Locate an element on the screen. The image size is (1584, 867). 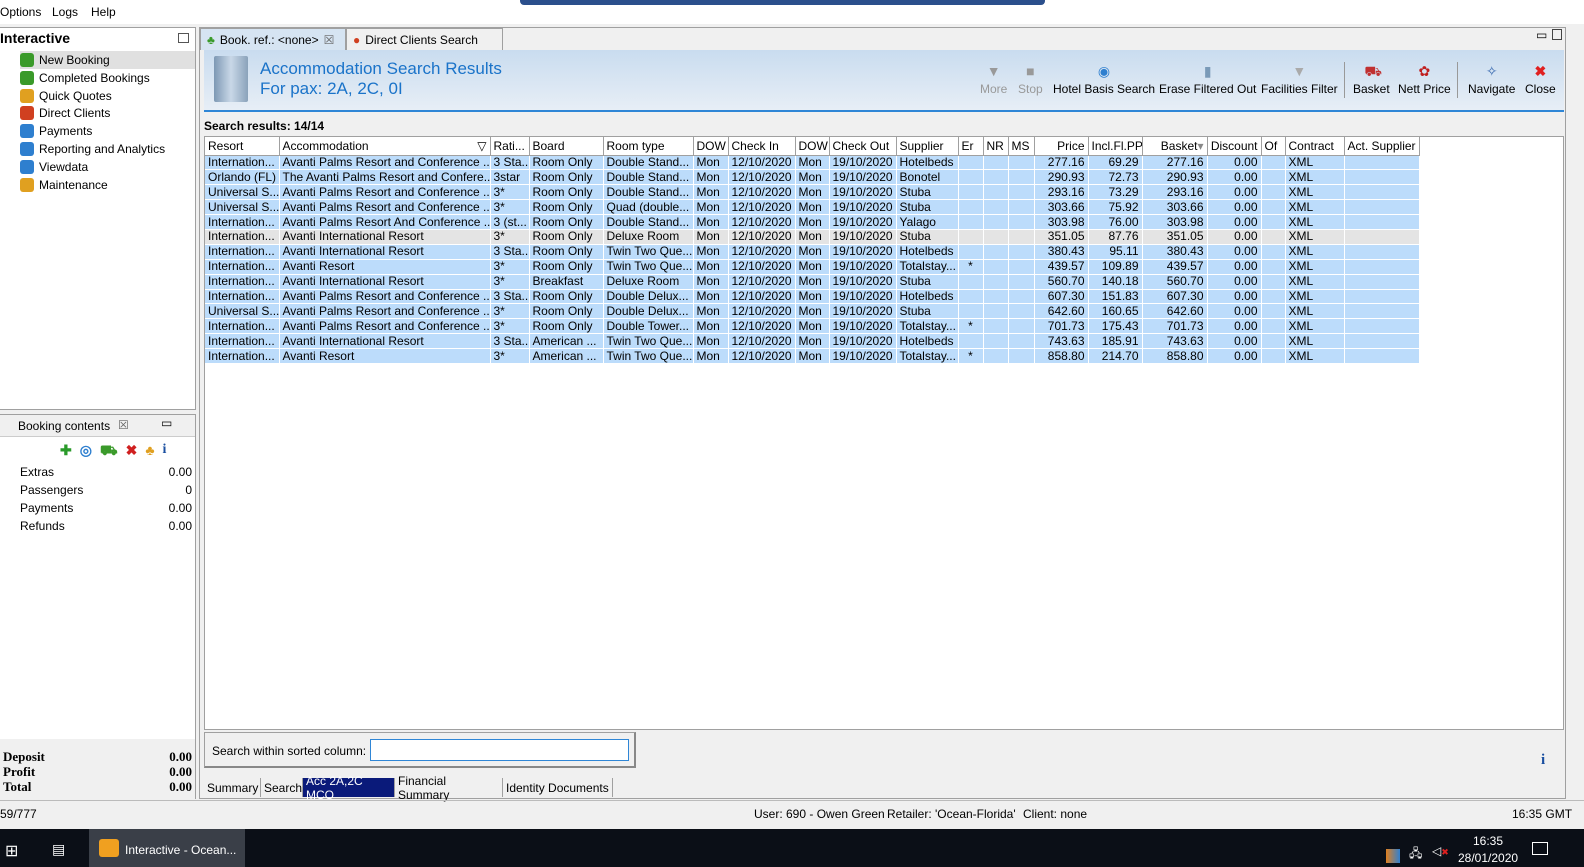
more-button: ▼ More is located at coordinates (993, 80).